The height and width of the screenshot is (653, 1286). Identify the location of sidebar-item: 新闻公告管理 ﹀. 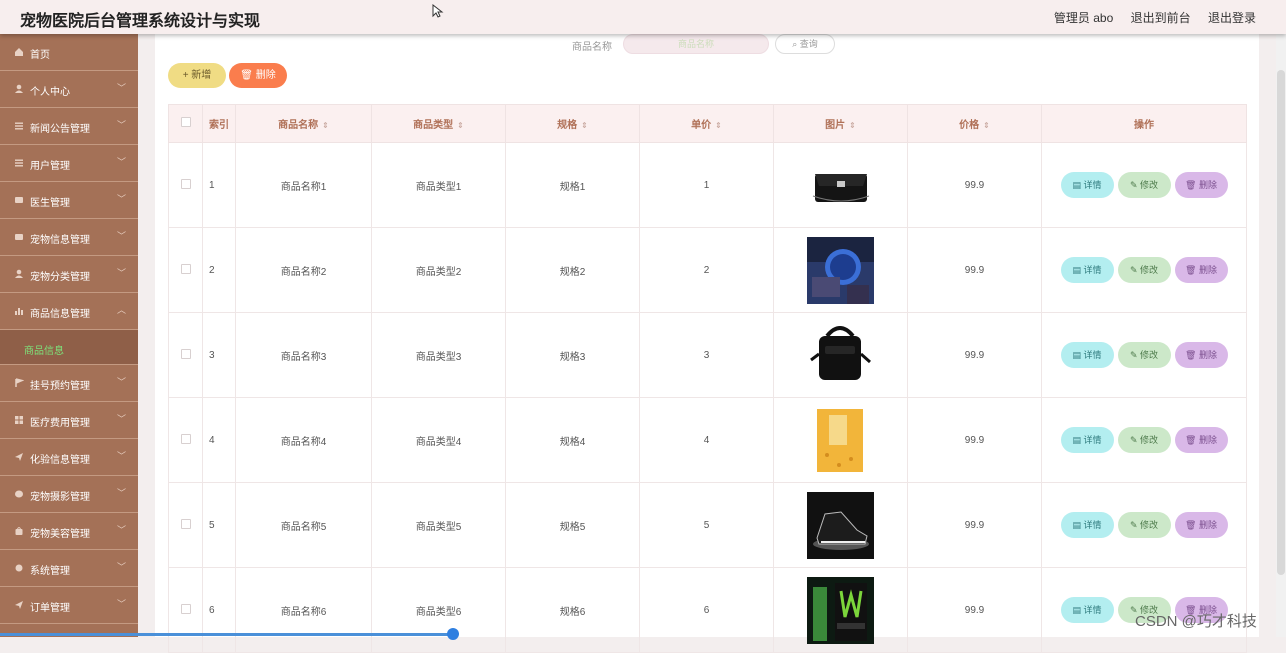
(69, 126).